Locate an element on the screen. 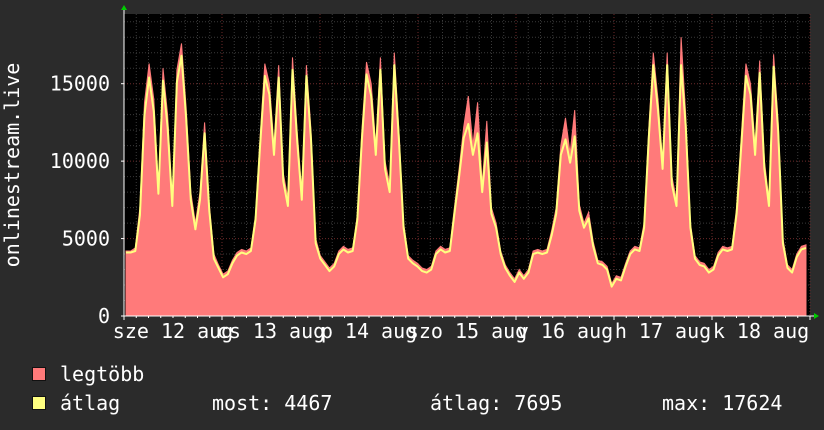 This screenshot has height=430, width=824. y-tick-label: 5000 is located at coordinates (86, 239).